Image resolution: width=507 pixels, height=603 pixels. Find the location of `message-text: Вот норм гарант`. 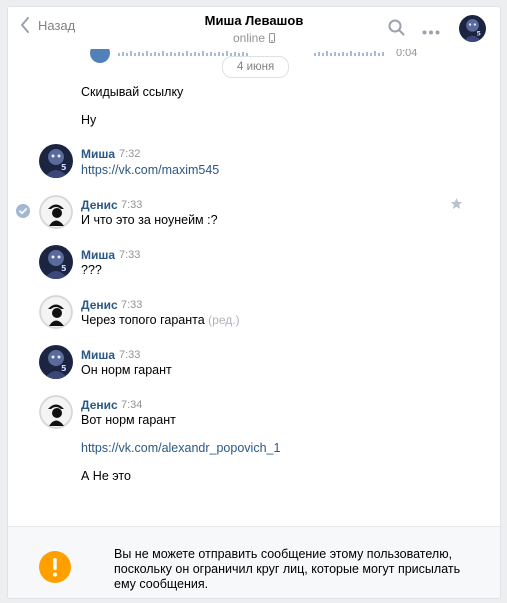

message-text: Вот норм гарант is located at coordinates (128, 420).